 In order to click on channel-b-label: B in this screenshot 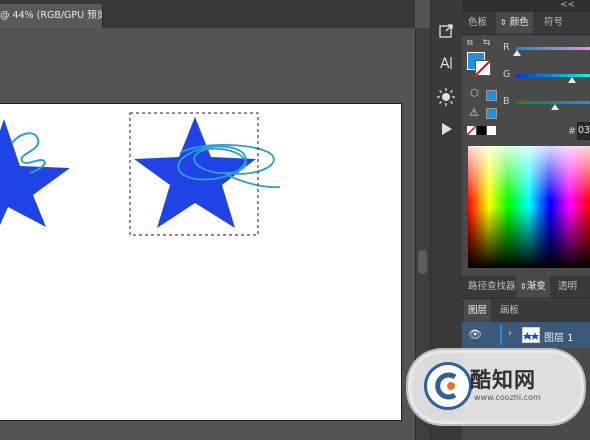, I will do `click(506, 101)`.